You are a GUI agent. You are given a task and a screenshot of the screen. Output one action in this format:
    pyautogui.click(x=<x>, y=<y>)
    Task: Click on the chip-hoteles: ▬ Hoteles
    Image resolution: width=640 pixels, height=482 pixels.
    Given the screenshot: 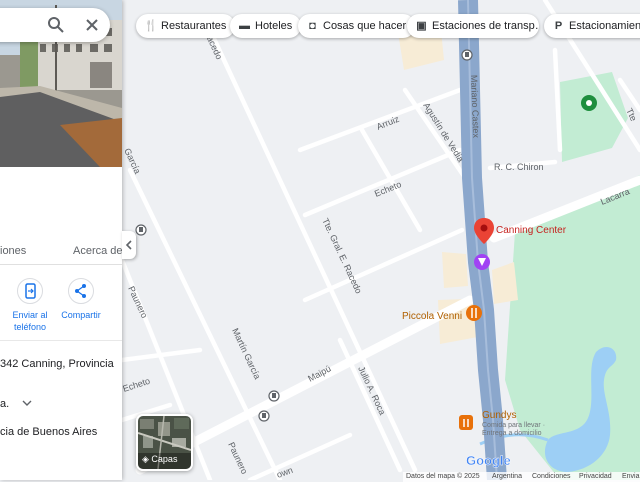 What is the action you would take?
    pyautogui.click(x=266, y=26)
    